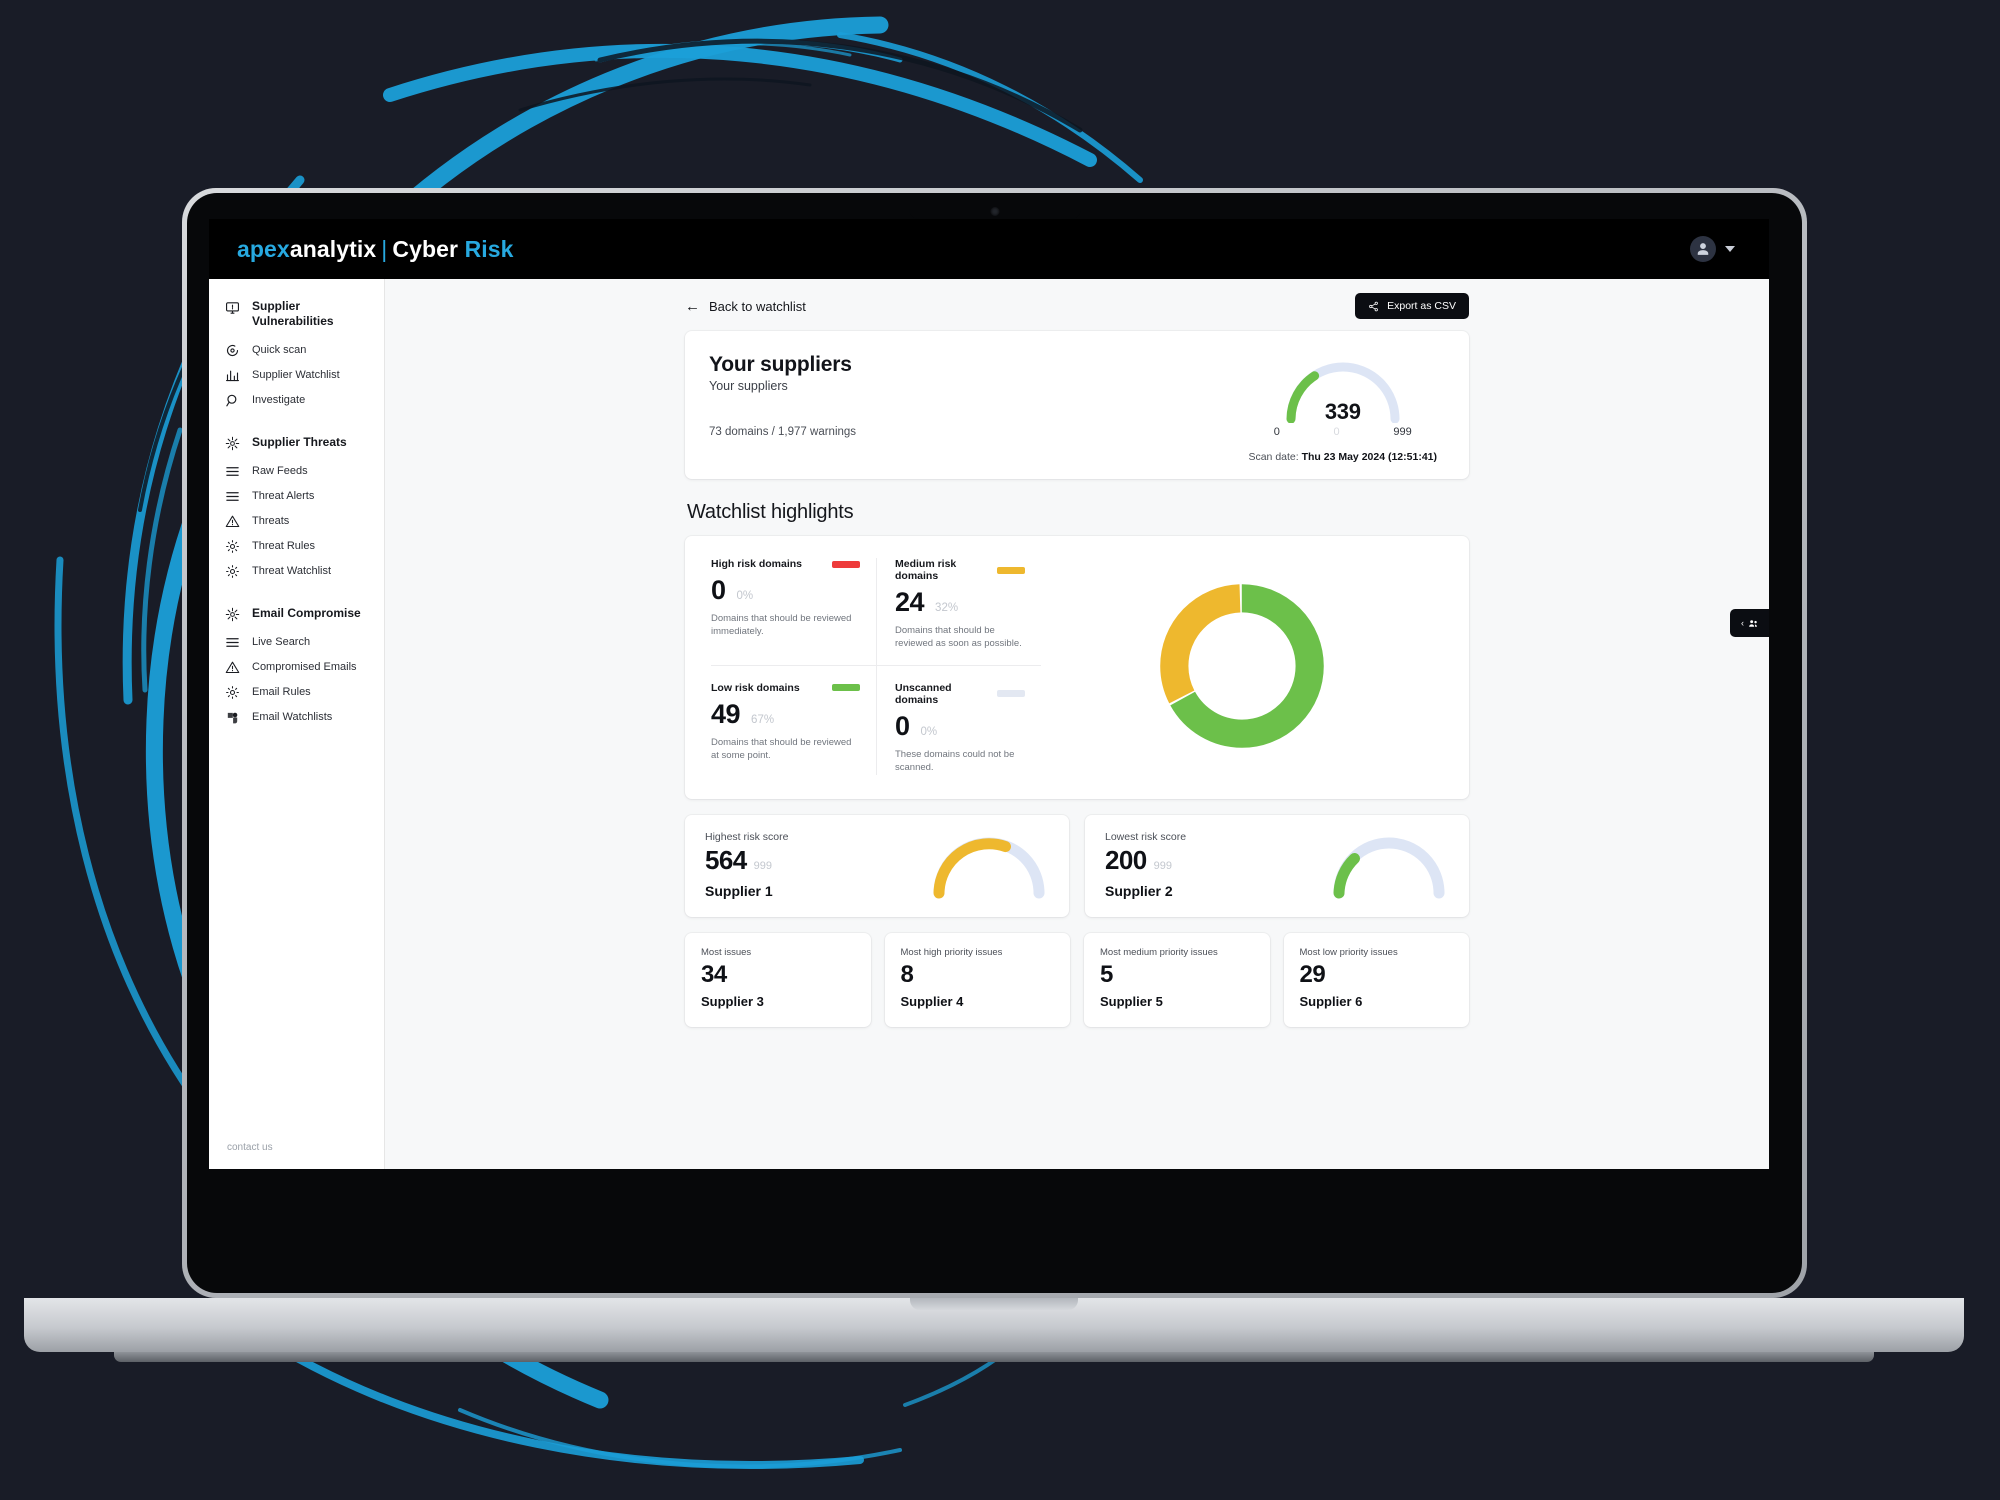  What do you see at coordinates (932, 1001) in the screenshot?
I see `issue-card-supplier: Supplier 4` at bounding box center [932, 1001].